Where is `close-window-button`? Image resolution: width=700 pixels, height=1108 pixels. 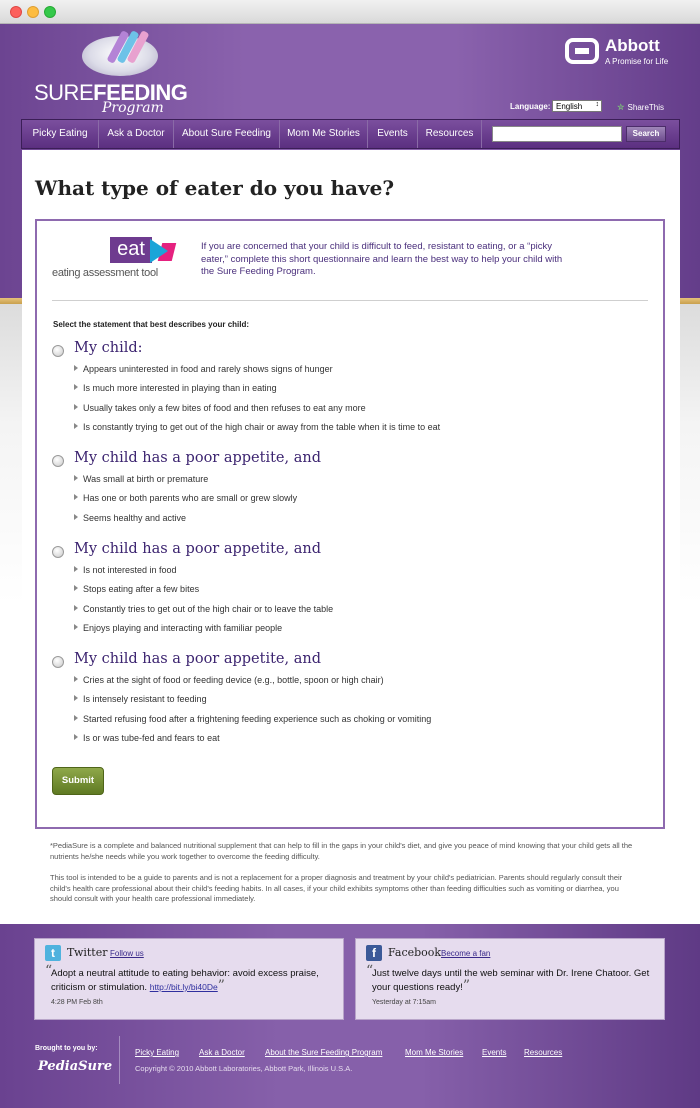 close-window-button is located at coordinates (16, 12).